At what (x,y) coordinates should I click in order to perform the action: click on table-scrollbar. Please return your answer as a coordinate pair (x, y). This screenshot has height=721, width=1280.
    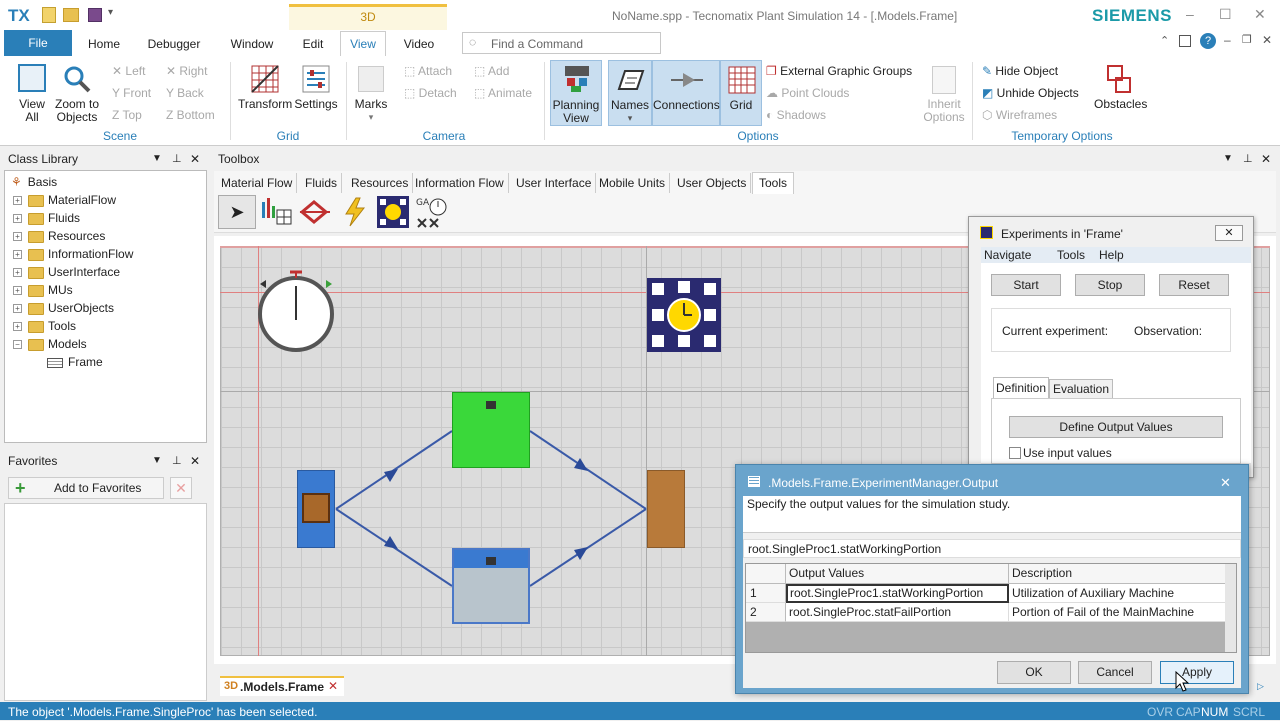
    Looking at the image, I should click on (1230, 608).